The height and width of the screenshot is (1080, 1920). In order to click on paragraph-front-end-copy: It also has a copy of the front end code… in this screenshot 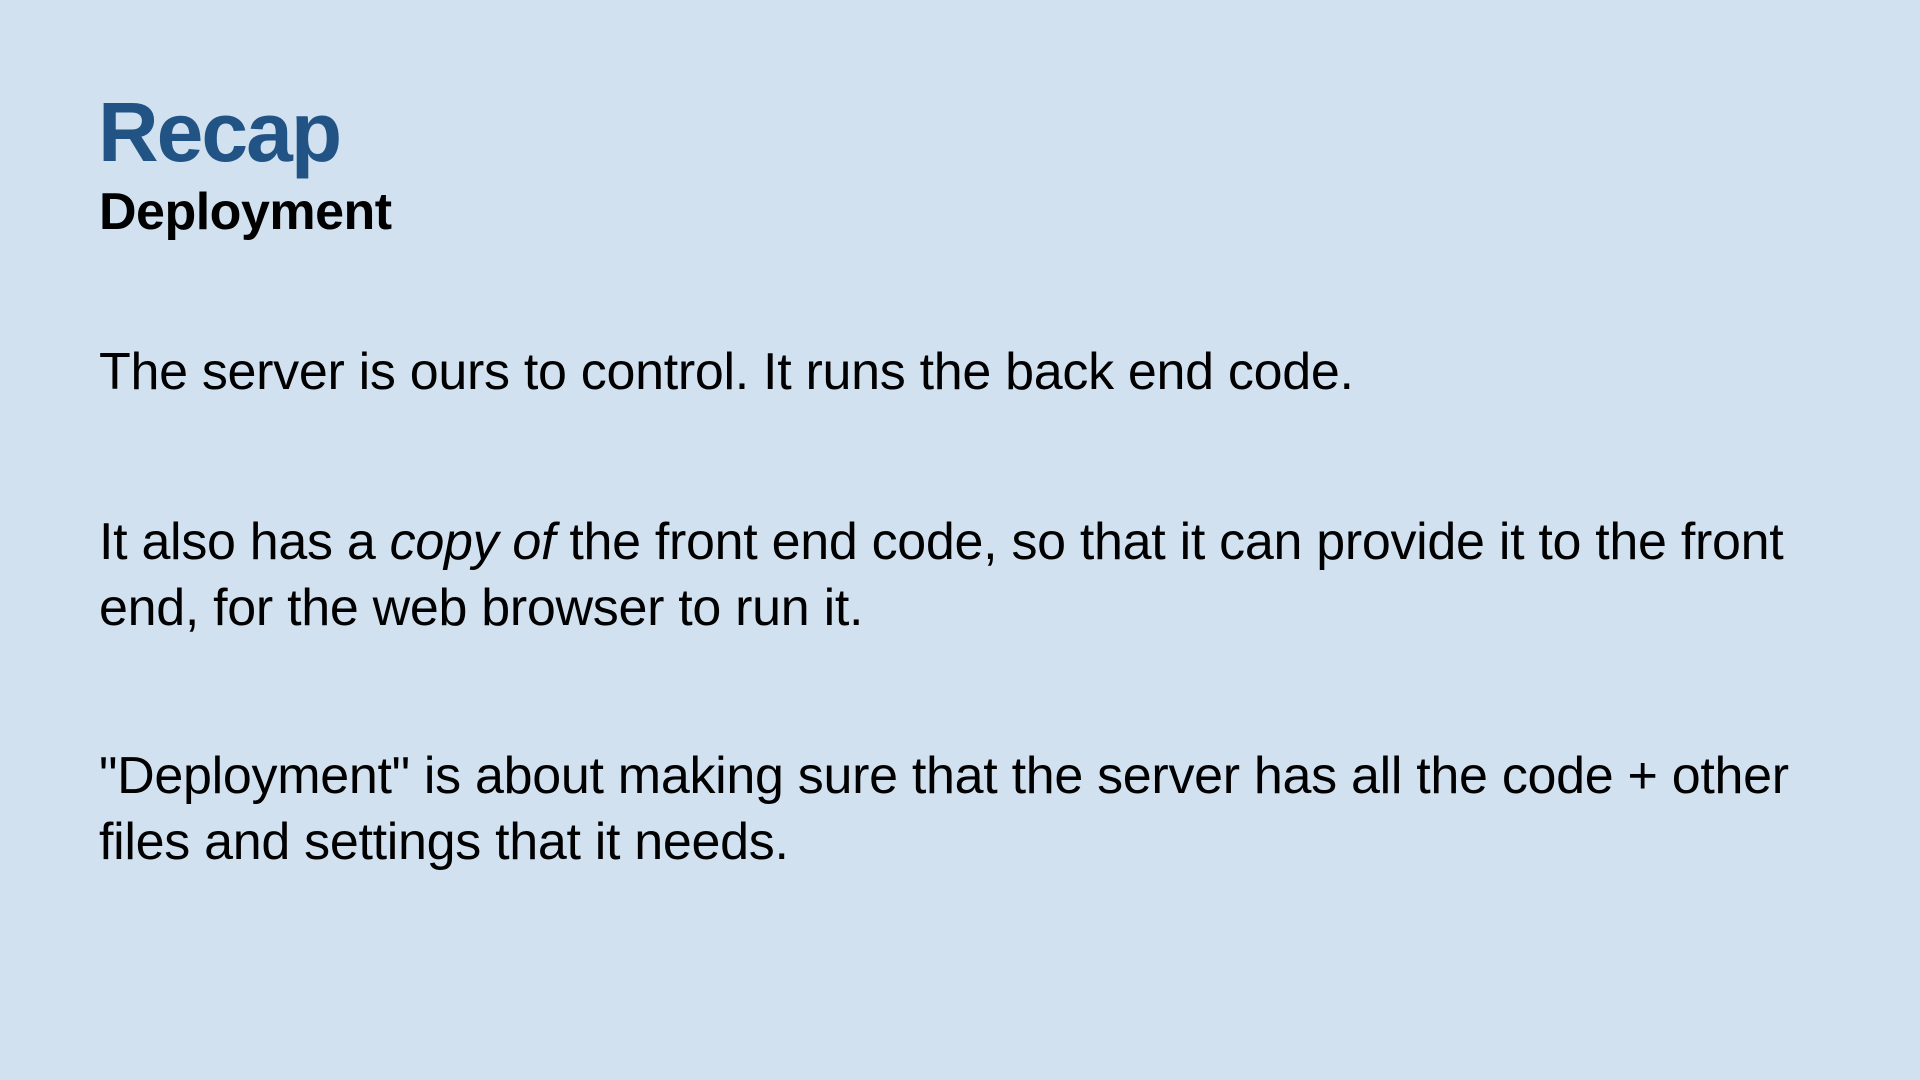, I will do `click(959, 575)`.